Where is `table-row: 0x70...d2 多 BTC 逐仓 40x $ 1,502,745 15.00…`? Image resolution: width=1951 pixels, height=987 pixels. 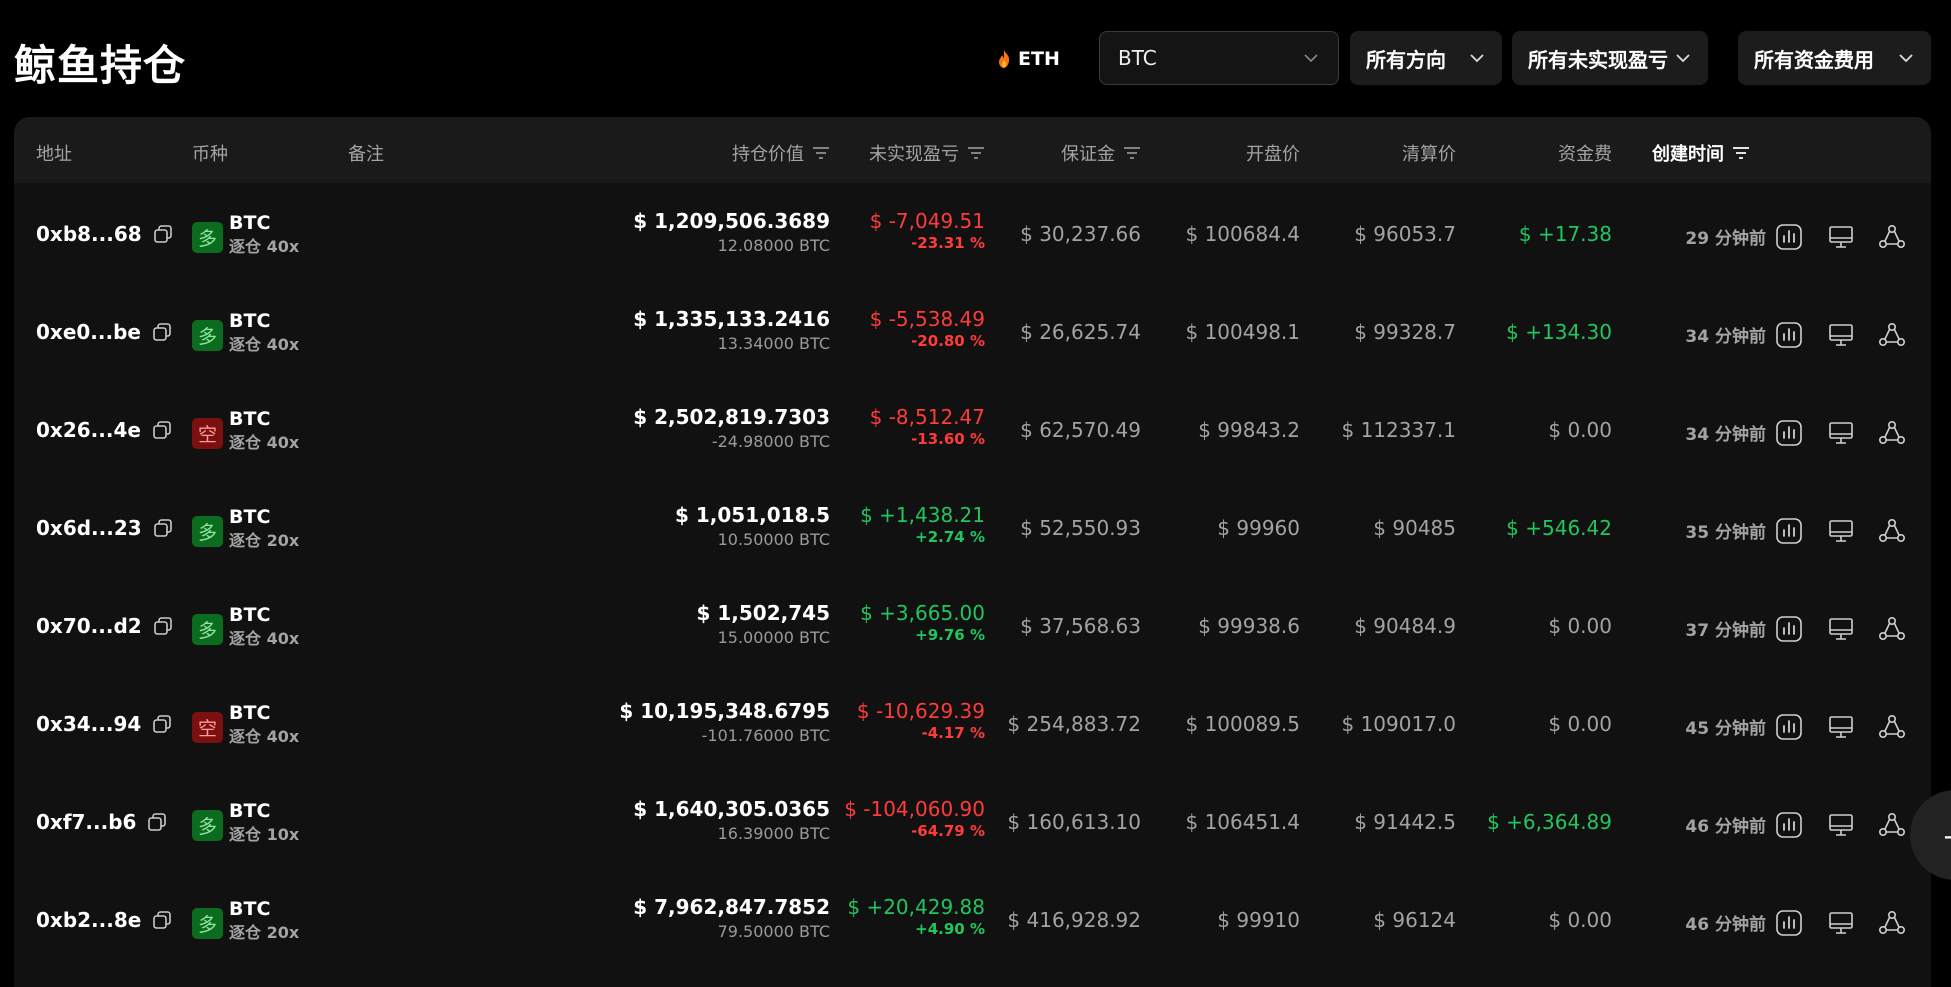 table-row: 0x70...d2 多 BTC 逐仓 40x $ 1,502,745 15.00… is located at coordinates (972, 627).